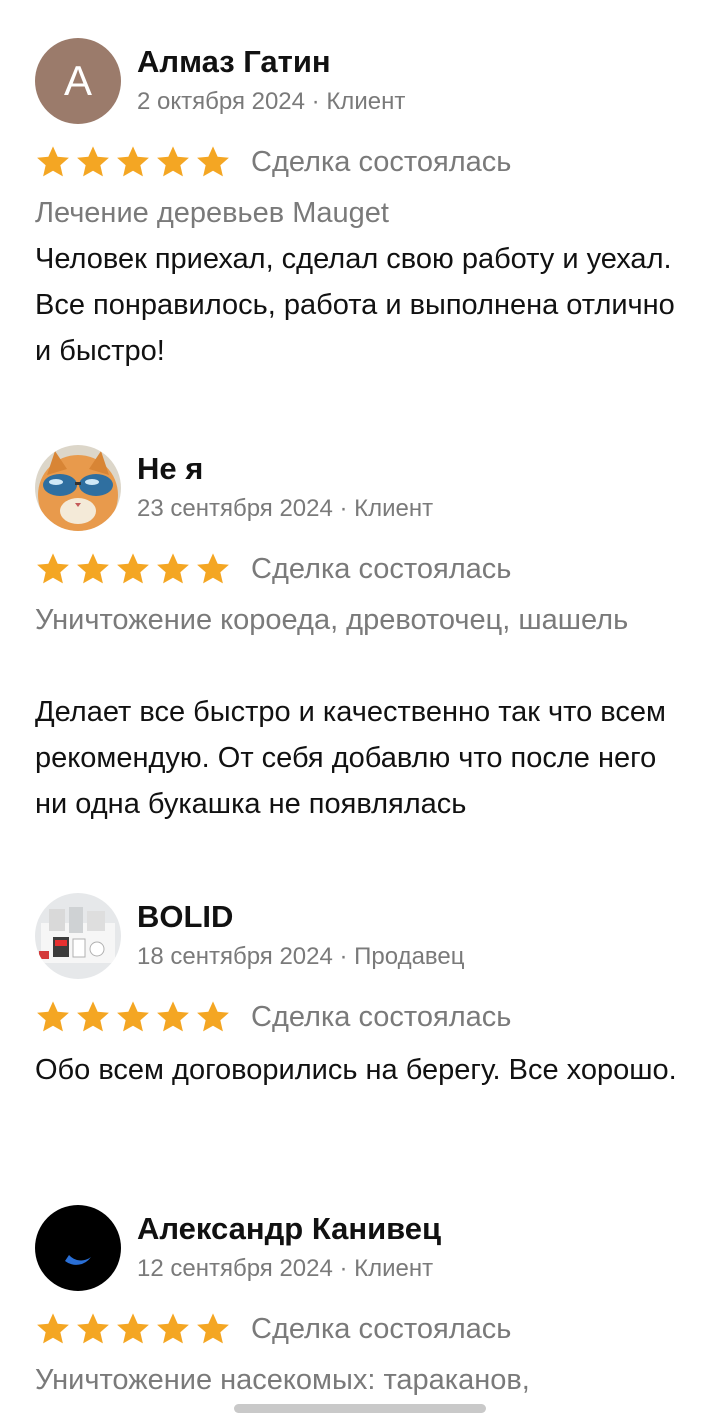 The width and height of the screenshot is (720, 1426). I want to click on service-name: Лечение деревьев Mauget, so click(212, 213).